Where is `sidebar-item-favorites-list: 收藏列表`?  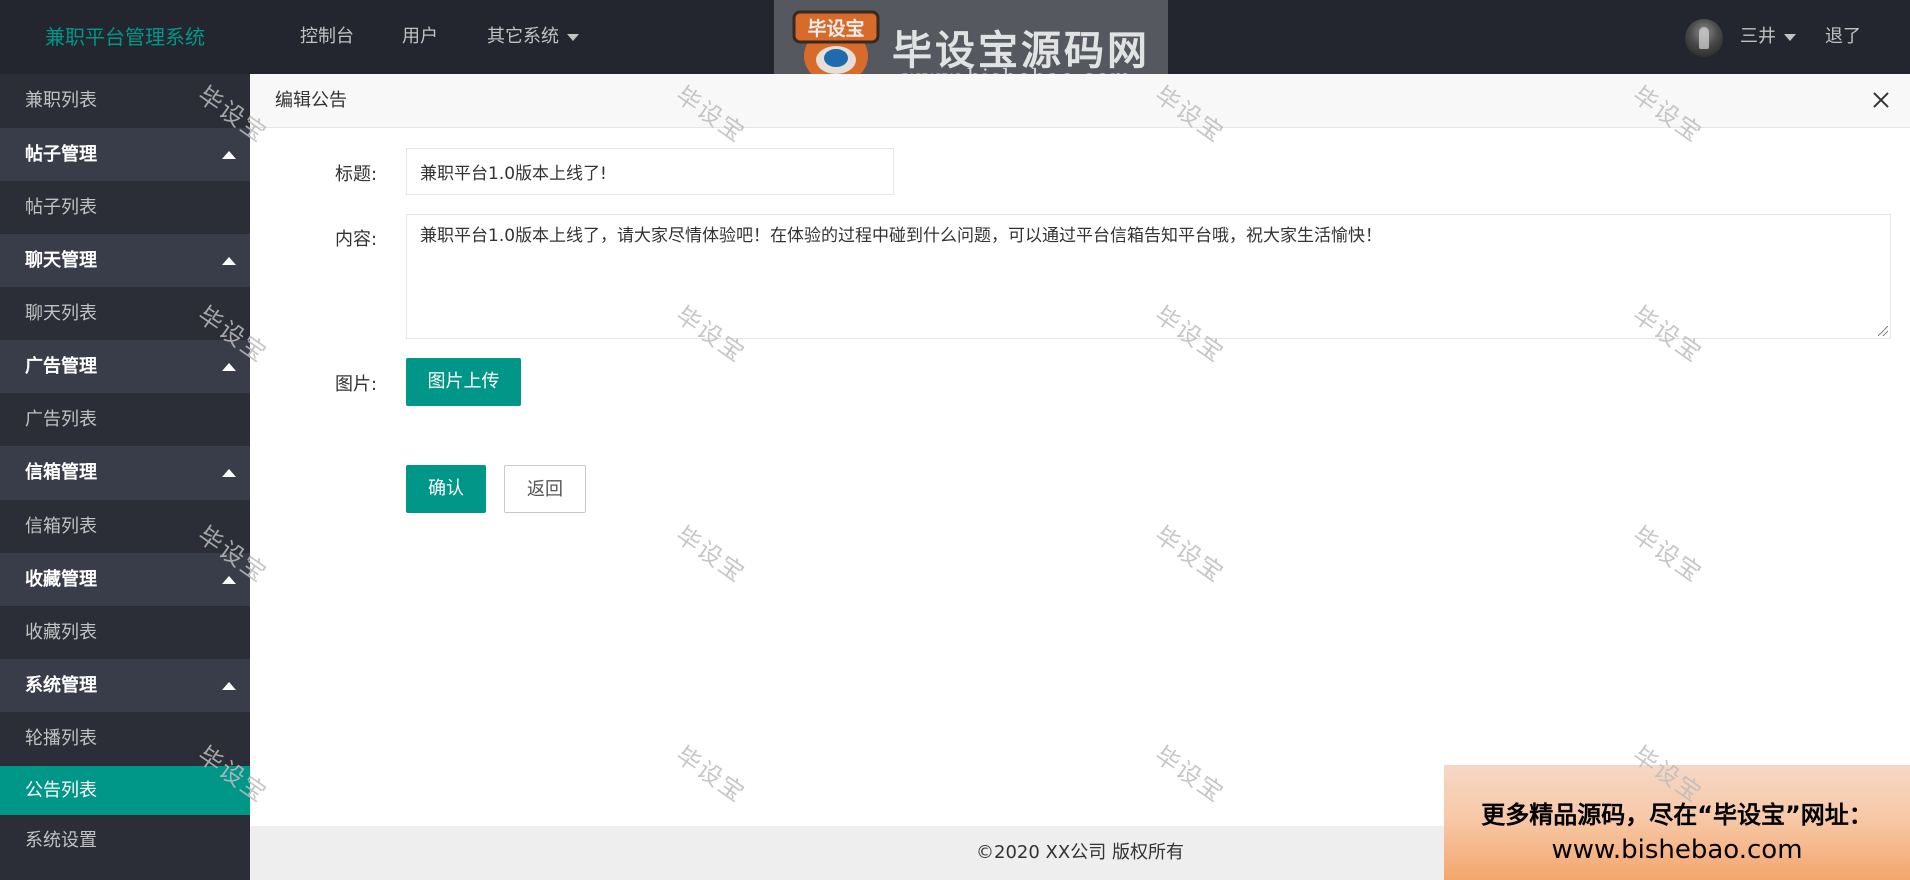 sidebar-item-favorites-list: 收藏列表 is located at coordinates (125, 632).